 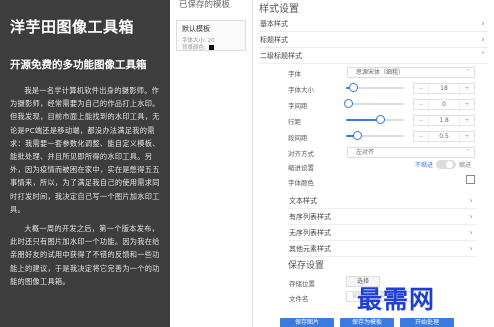 I want to click on save-template-button: 保存为模板, so click(x=367, y=322).